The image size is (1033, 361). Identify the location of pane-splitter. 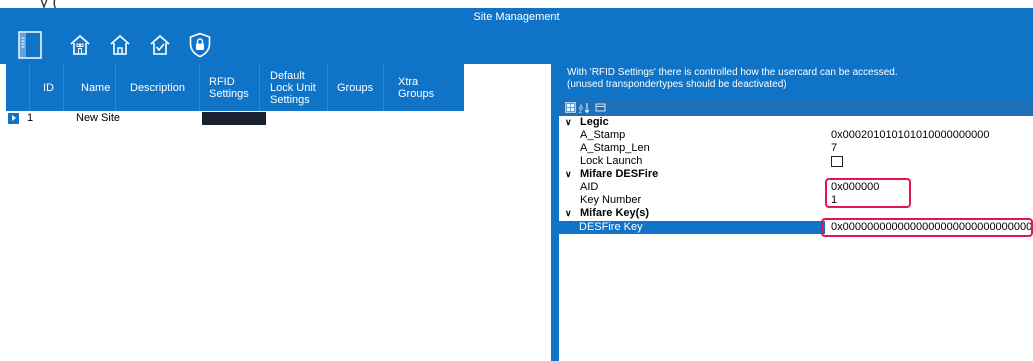
(555, 212).